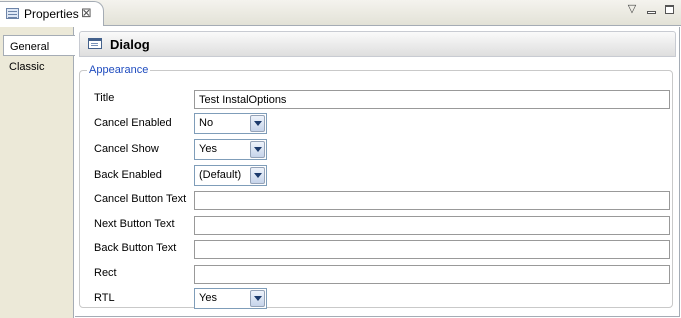  Describe the element at coordinates (105, 273) in the screenshot. I see `rect-label: Rect` at that location.